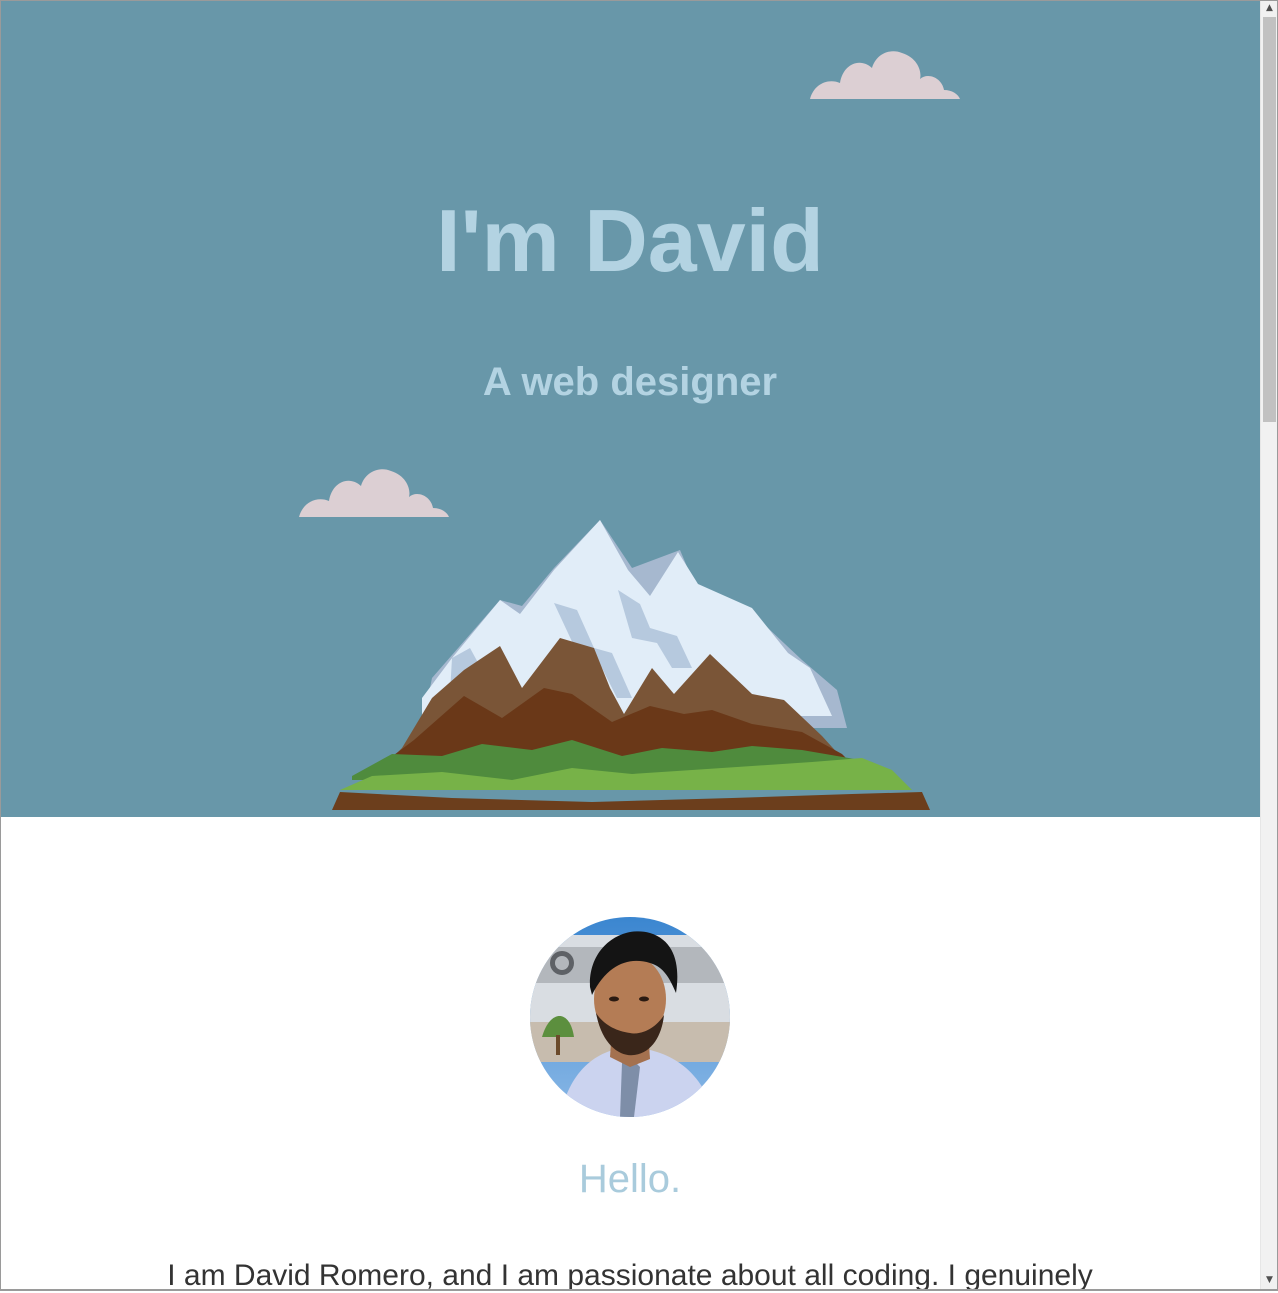 The width and height of the screenshot is (1278, 1293). What do you see at coordinates (630, 382) in the screenshot?
I see `hero-subtitle: A web designer` at bounding box center [630, 382].